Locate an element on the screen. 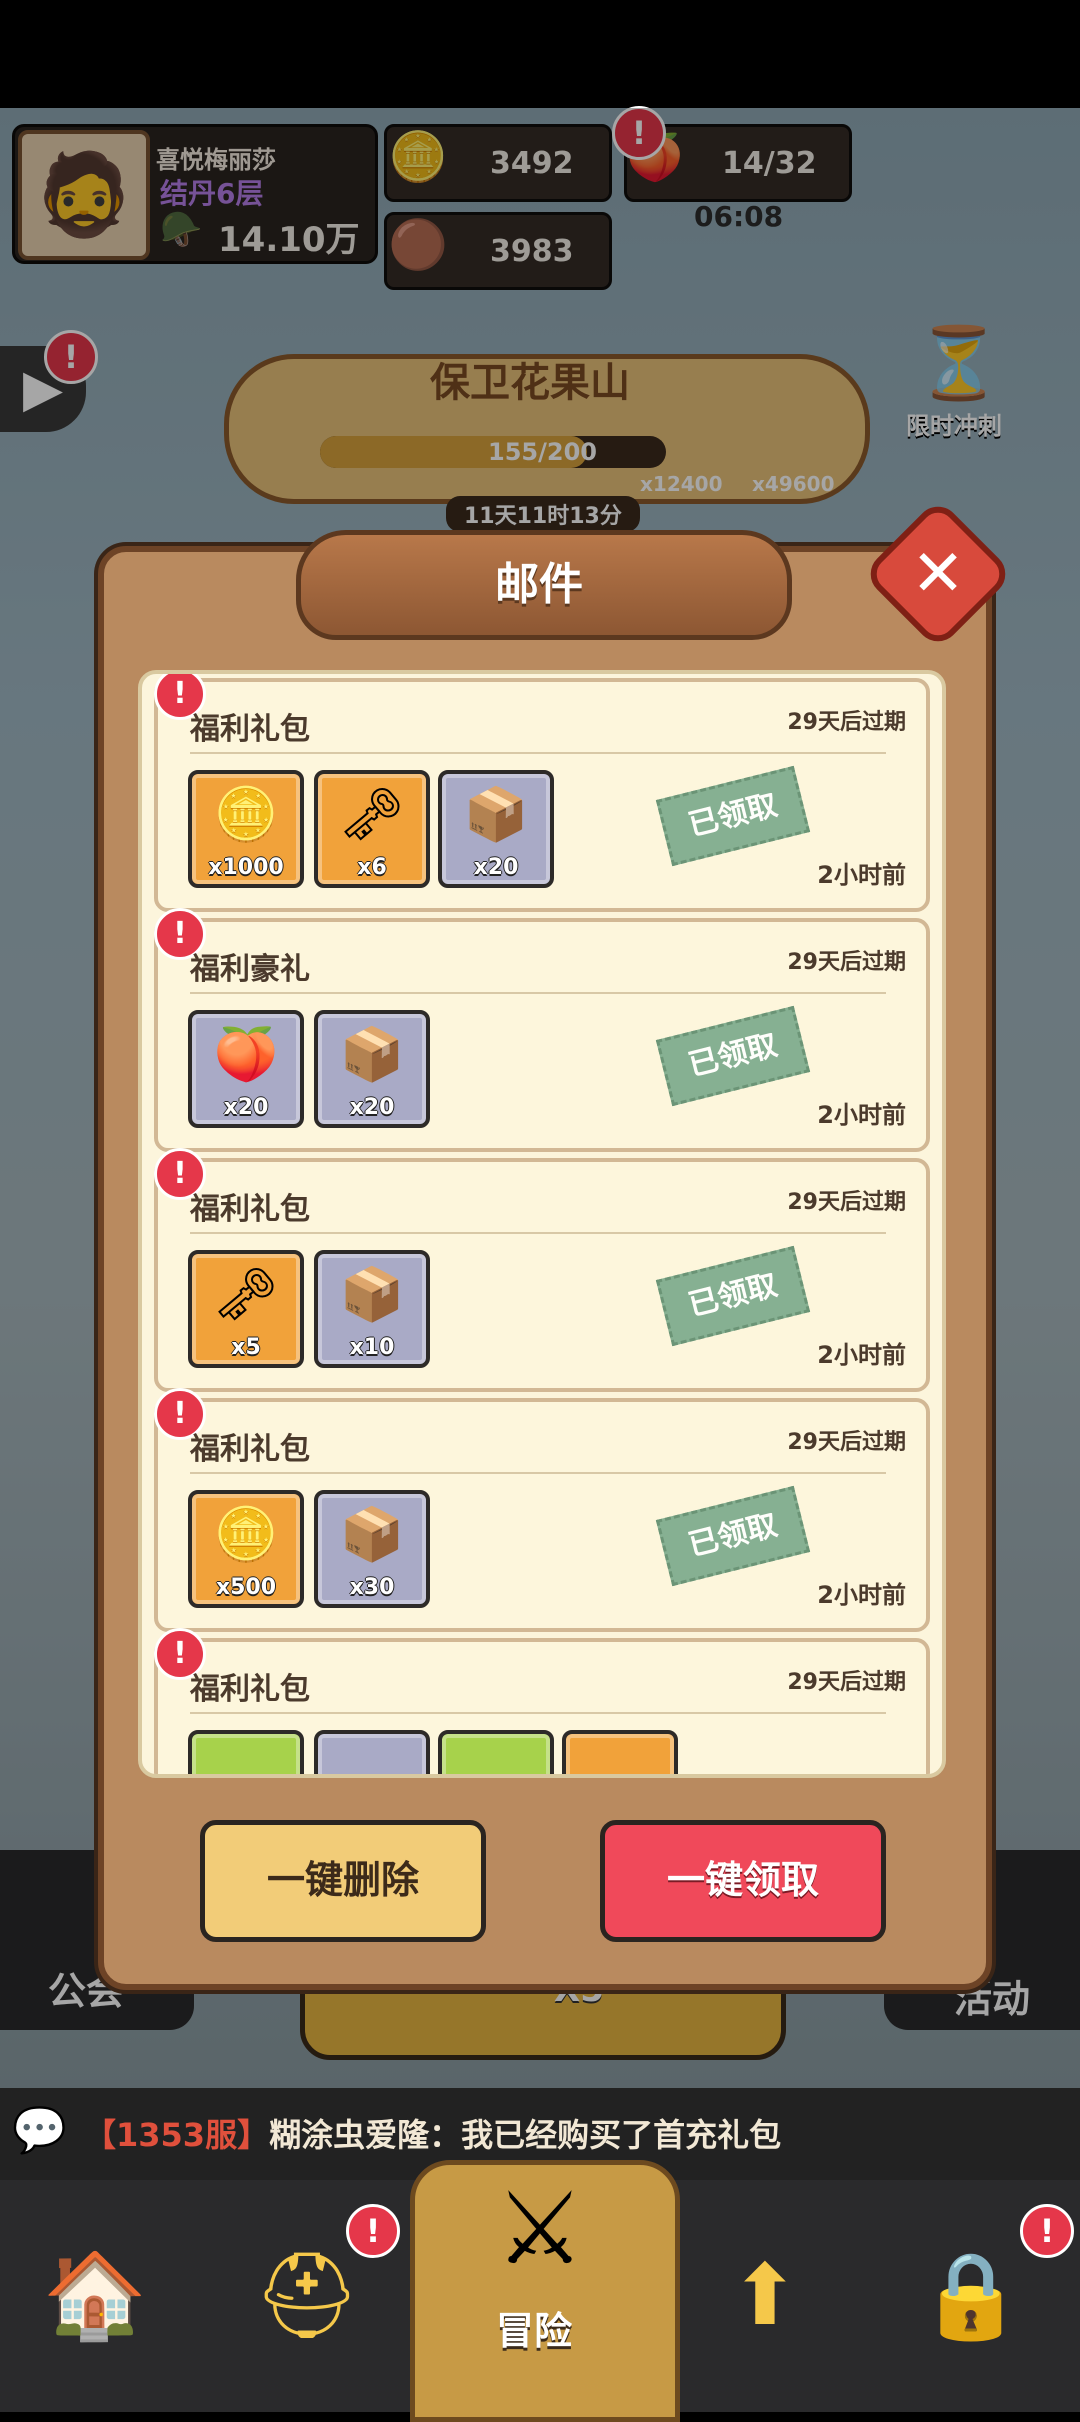 The image size is (1080, 2422). reward-count: x1000 is located at coordinates (246, 867).